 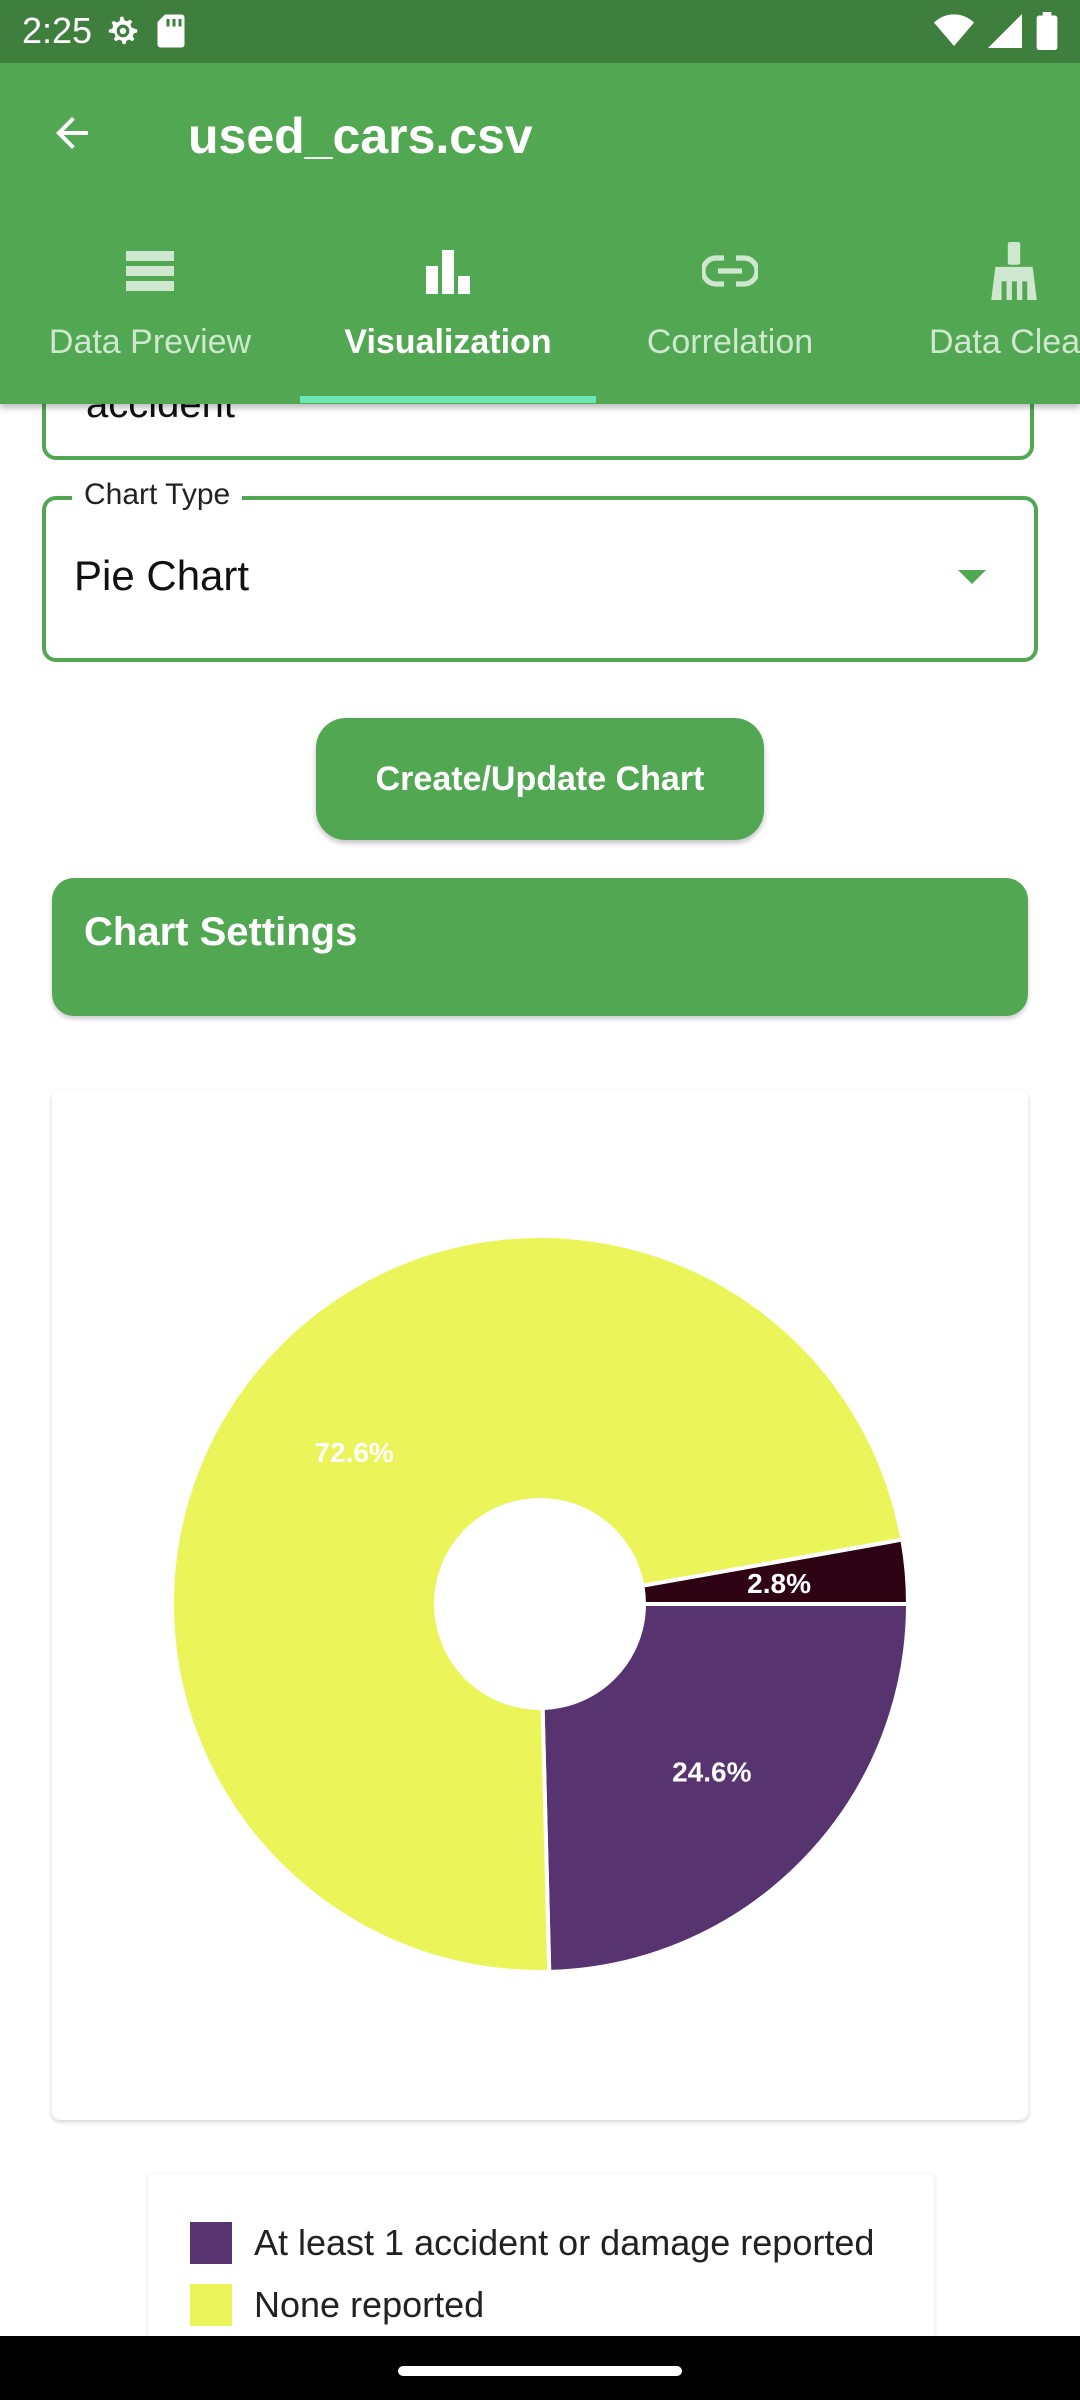 I want to click on tab-label: Visualization, so click(x=448, y=342).